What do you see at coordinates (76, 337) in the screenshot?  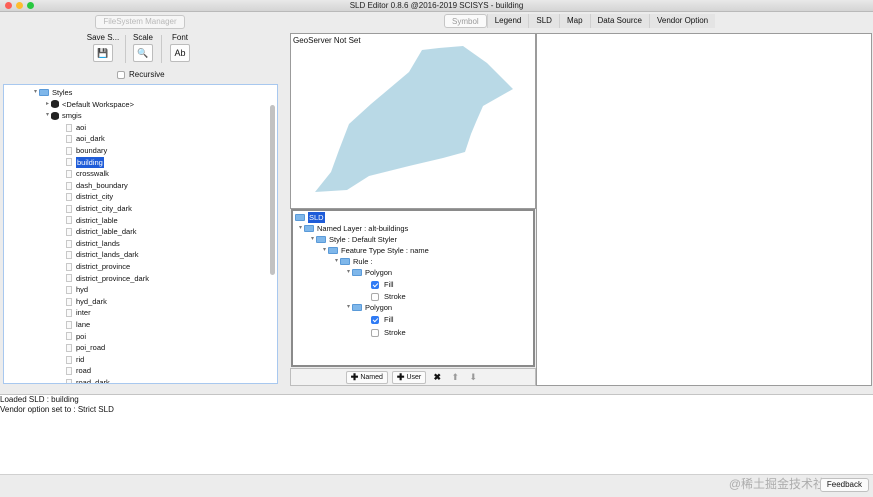 I see `style-item: poi` at bounding box center [76, 337].